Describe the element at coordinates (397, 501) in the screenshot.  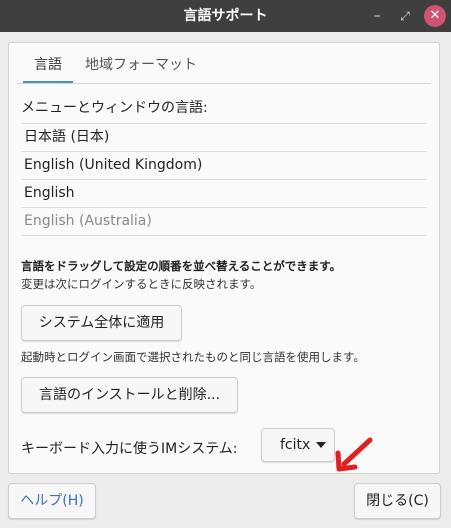
I see `close-button: 閉じる(C)` at that location.